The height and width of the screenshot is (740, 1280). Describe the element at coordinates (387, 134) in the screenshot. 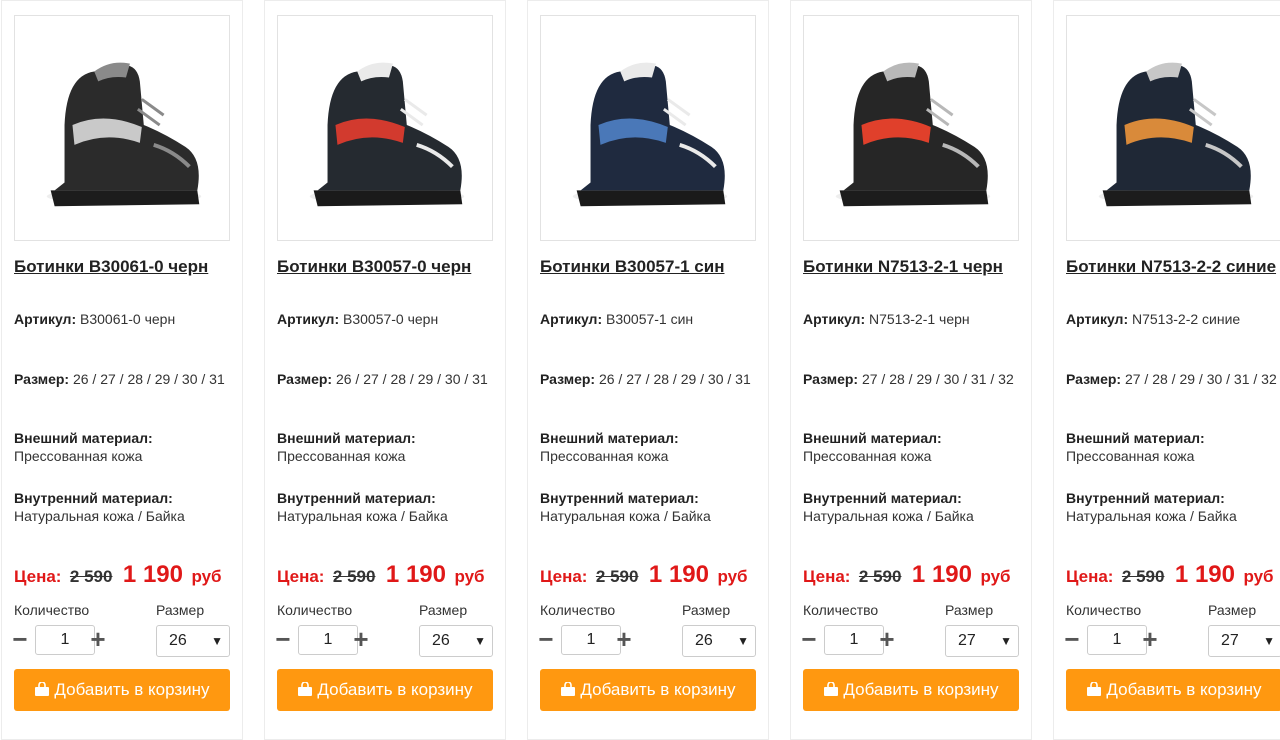

I see `boot-illustration` at that location.